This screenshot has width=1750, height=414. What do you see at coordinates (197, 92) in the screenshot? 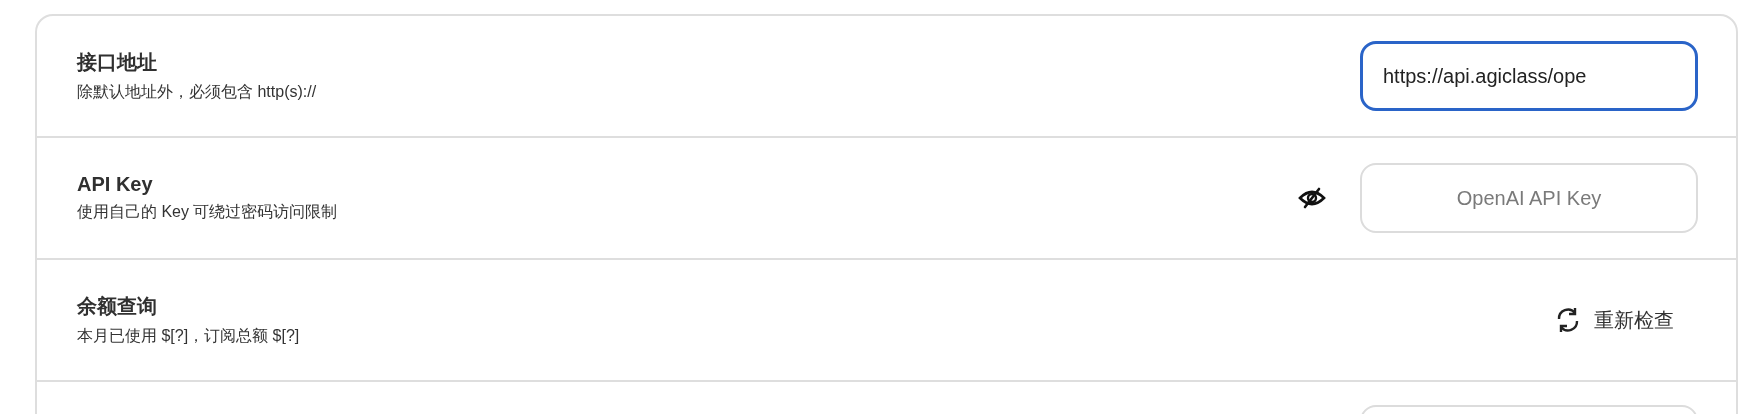
I see `setting-description: 除默认地址外，必须包含 http(s)://` at bounding box center [197, 92].